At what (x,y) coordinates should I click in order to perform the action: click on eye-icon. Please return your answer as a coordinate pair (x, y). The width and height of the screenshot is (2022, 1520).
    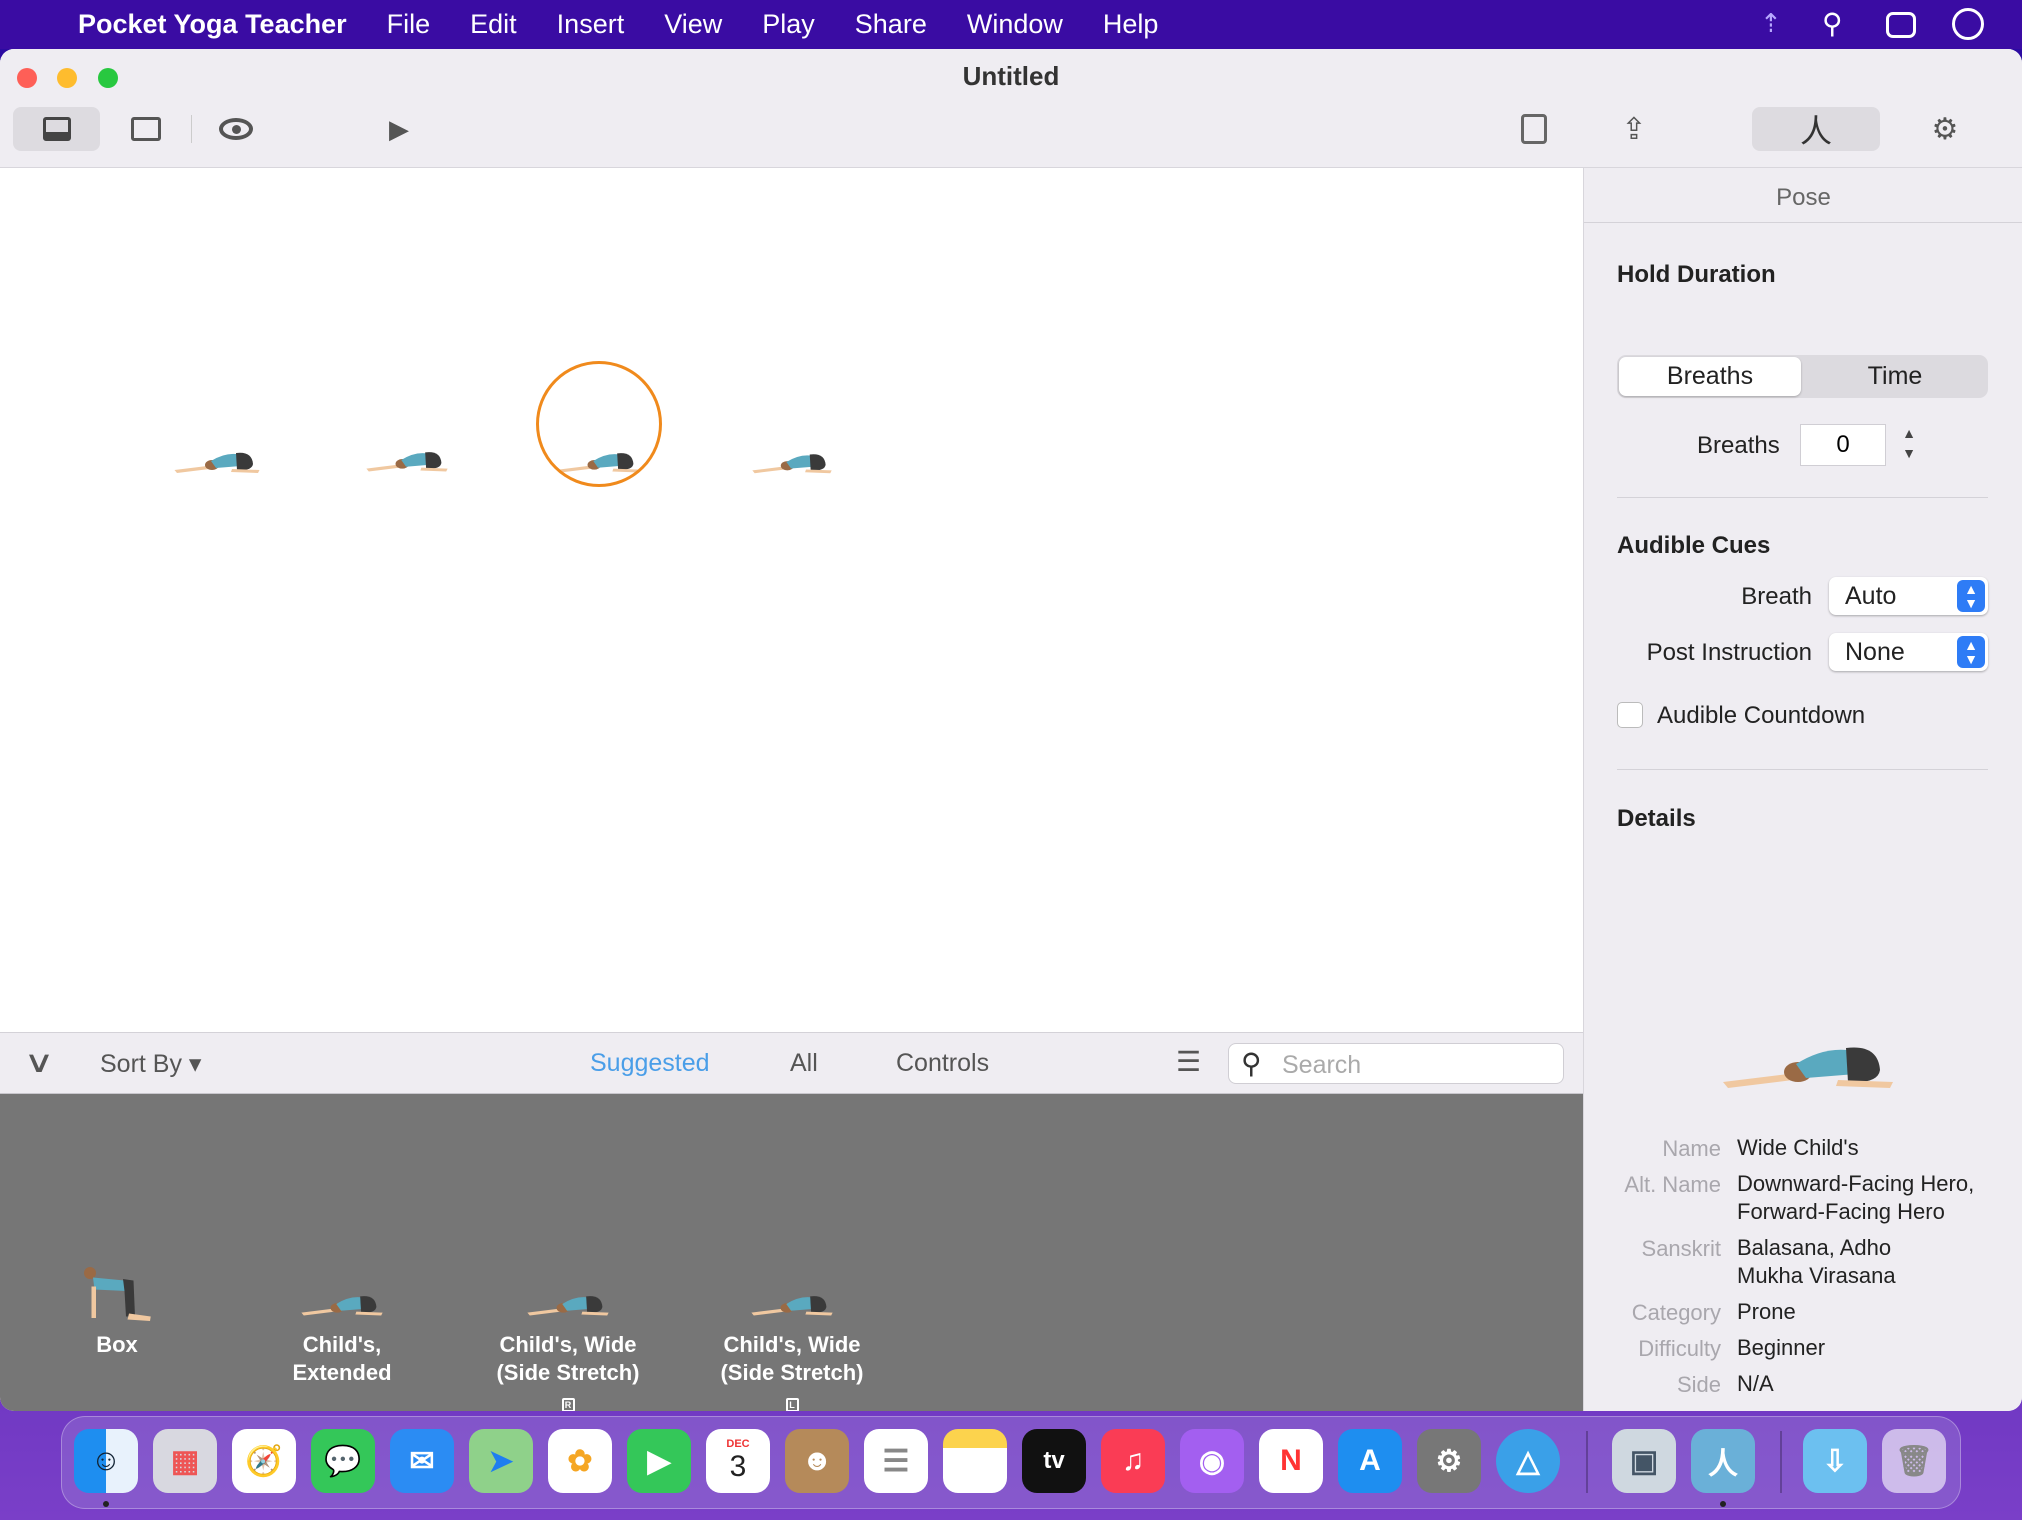
    Looking at the image, I should click on (236, 129).